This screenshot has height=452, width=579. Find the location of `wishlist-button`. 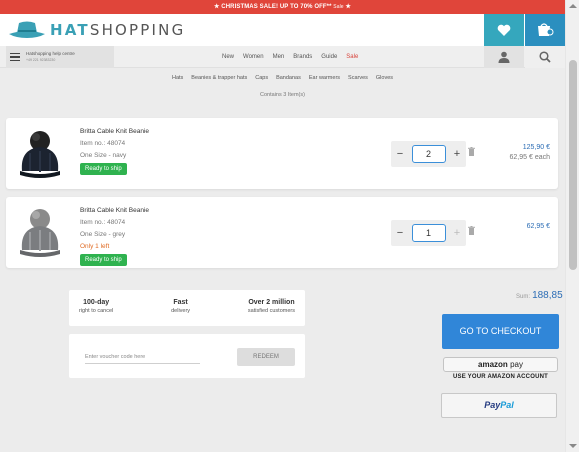

wishlist-button is located at coordinates (504, 30).